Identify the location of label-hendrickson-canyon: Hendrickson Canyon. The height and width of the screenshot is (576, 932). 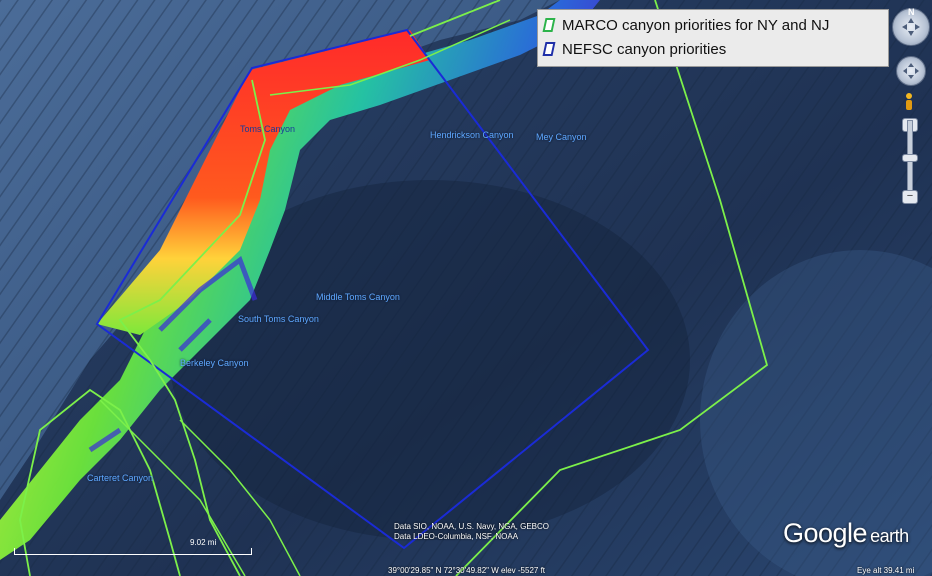
(472, 135).